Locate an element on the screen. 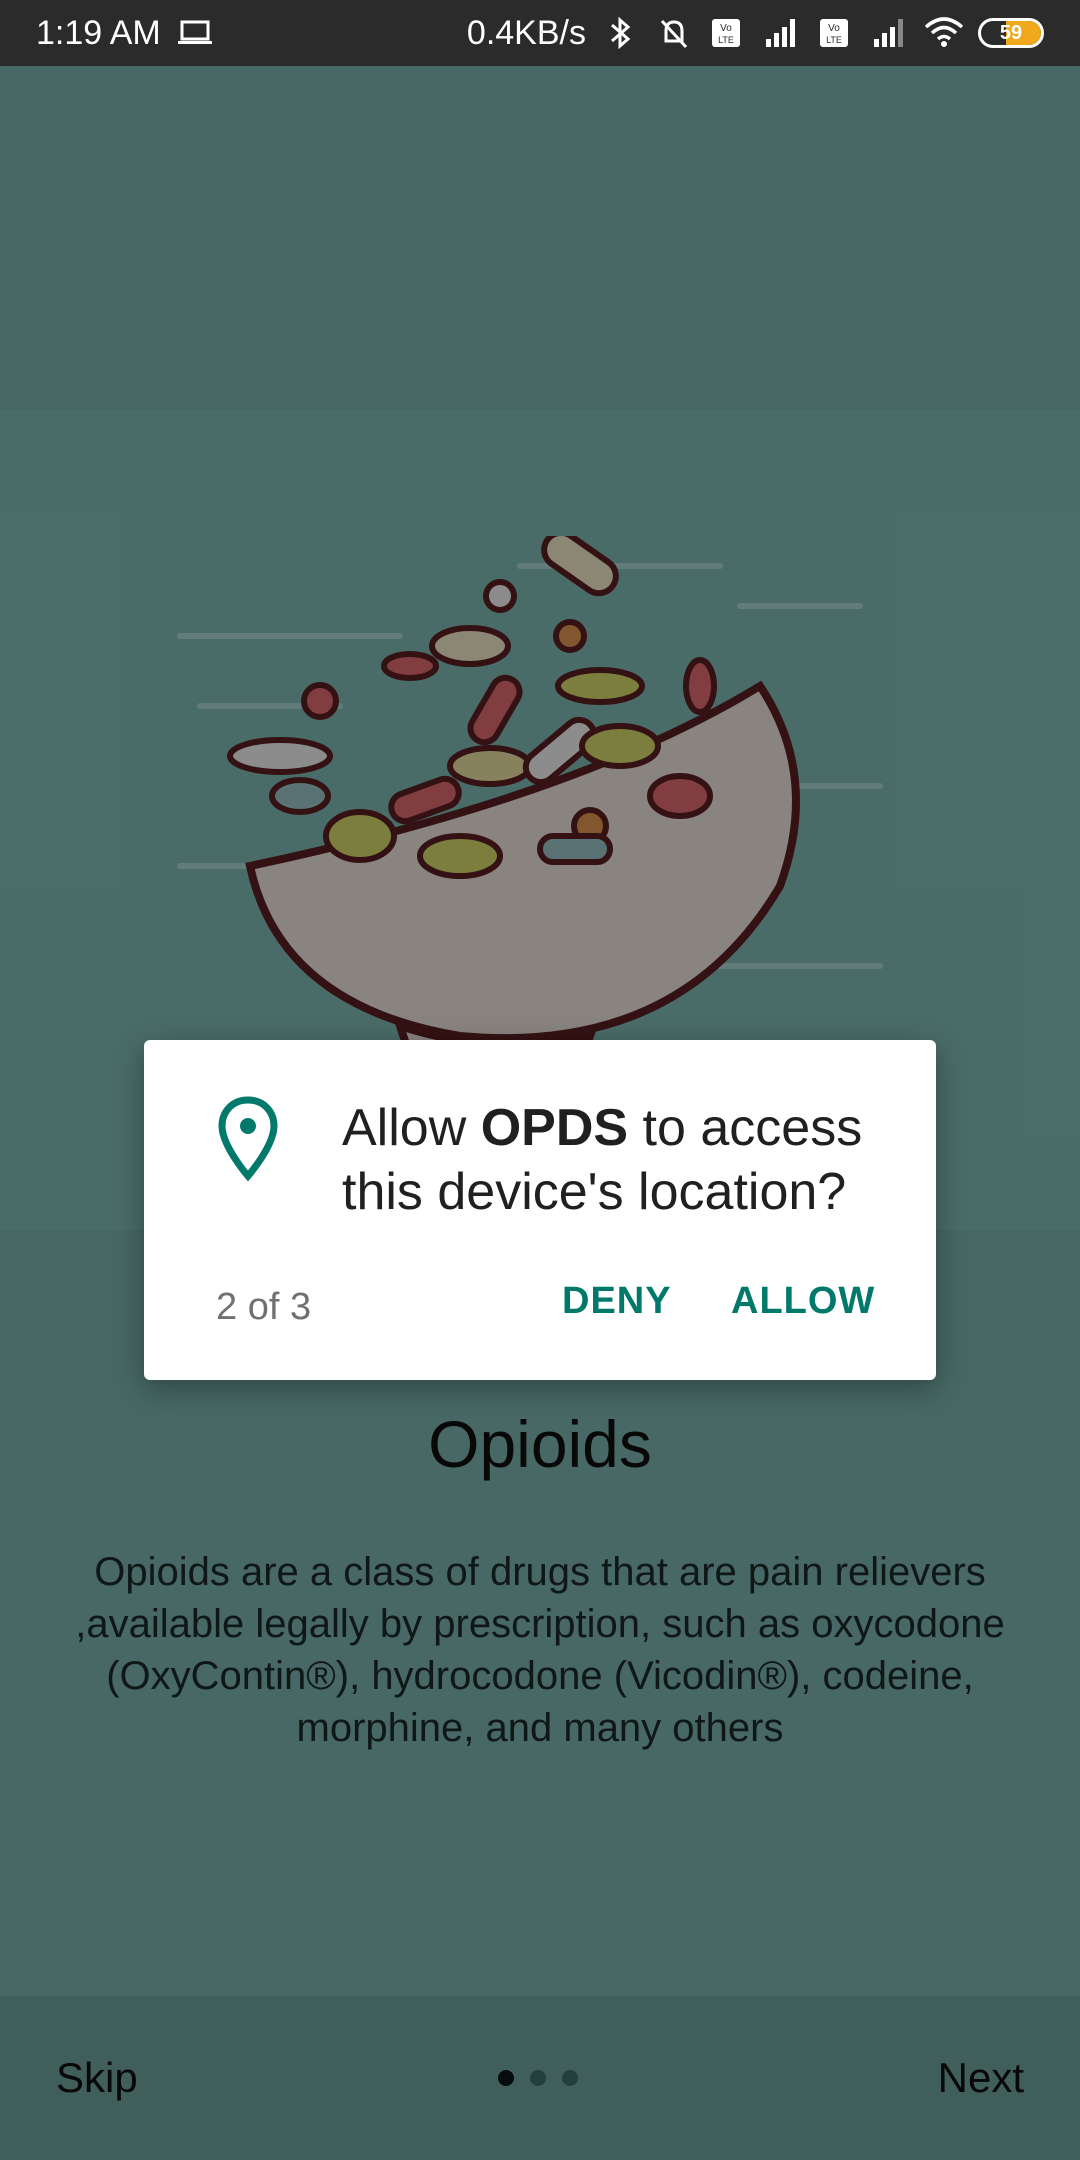 The height and width of the screenshot is (2160, 1080). clock: 1:19 AM is located at coordinates (98, 32).